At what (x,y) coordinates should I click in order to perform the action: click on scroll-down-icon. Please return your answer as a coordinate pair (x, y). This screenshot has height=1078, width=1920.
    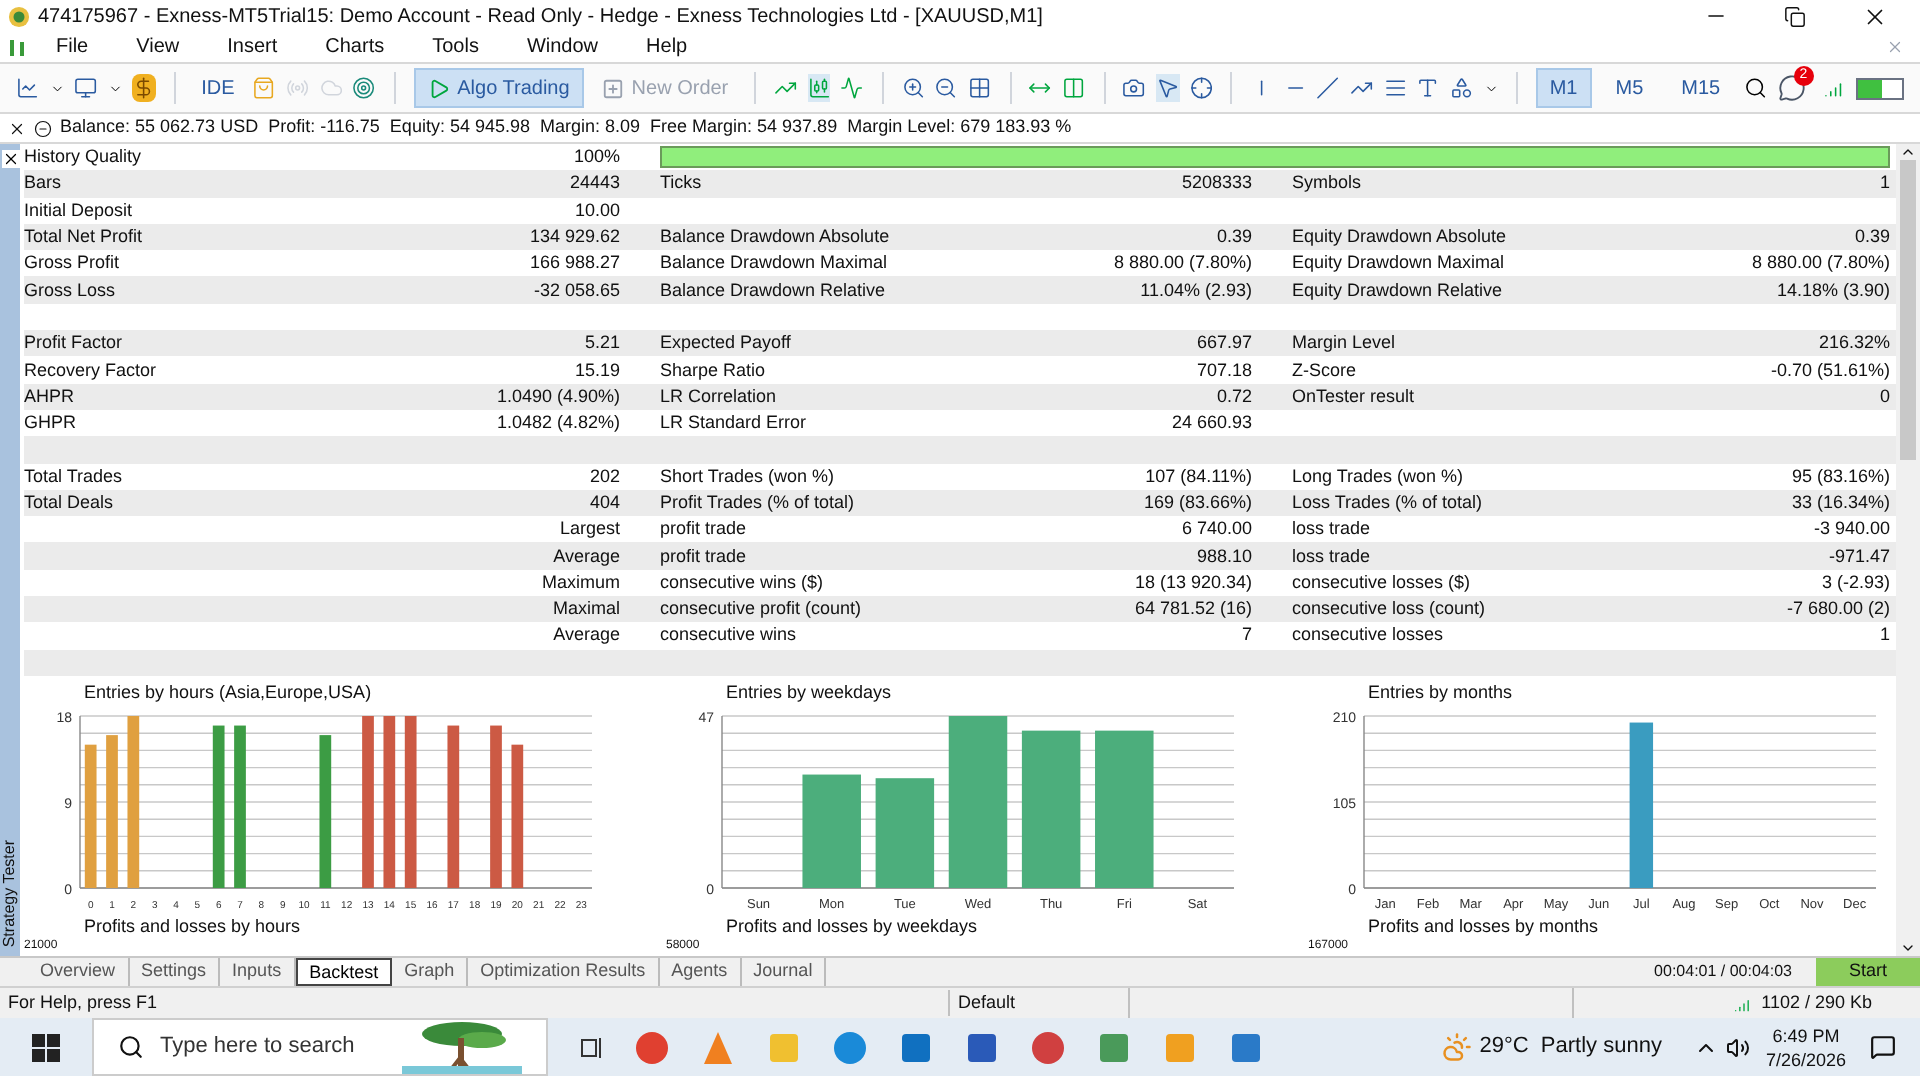
    Looking at the image, I should click on (1908, 948).